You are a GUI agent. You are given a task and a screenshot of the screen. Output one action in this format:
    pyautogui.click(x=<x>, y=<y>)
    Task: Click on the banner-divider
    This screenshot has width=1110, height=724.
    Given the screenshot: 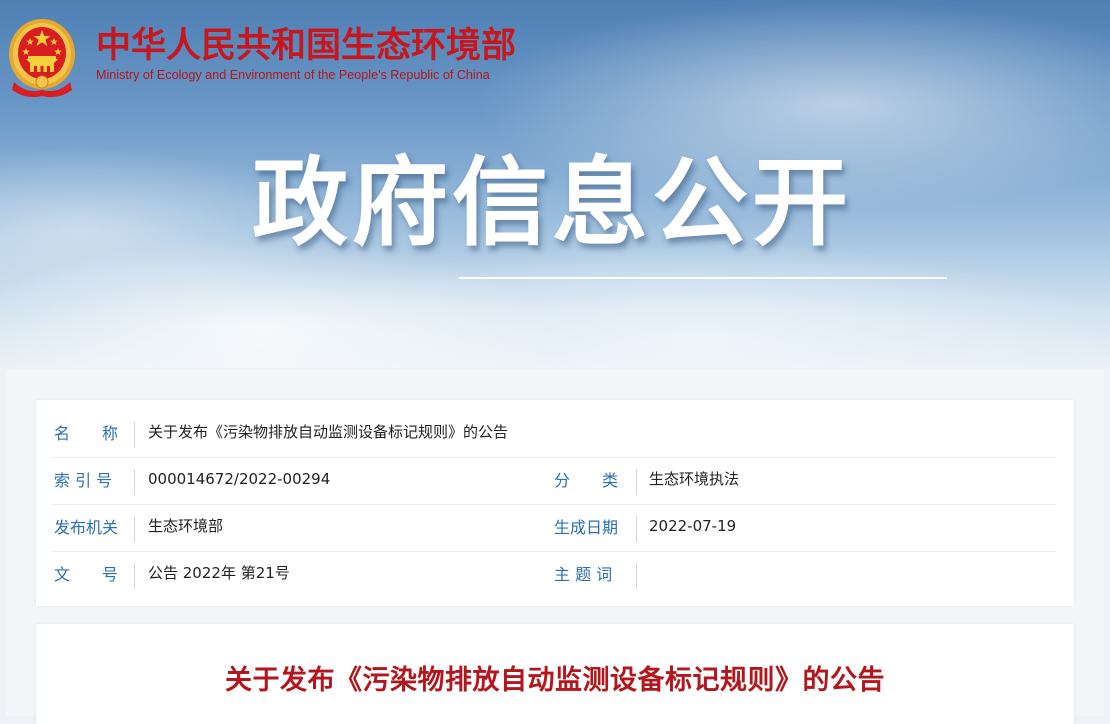 What is the action you would take?
    pyautogui.click(x=703, y=278)
    